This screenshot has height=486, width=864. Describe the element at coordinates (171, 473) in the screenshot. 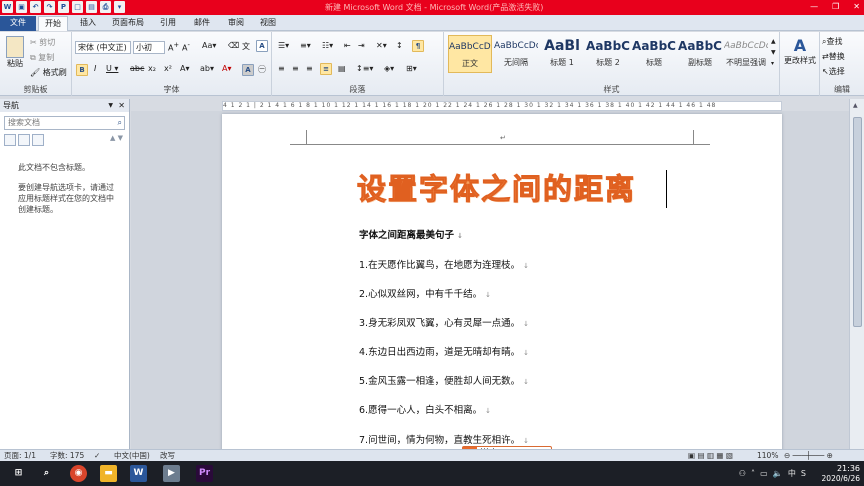

I see `media-app-icon: ▶` at that location.